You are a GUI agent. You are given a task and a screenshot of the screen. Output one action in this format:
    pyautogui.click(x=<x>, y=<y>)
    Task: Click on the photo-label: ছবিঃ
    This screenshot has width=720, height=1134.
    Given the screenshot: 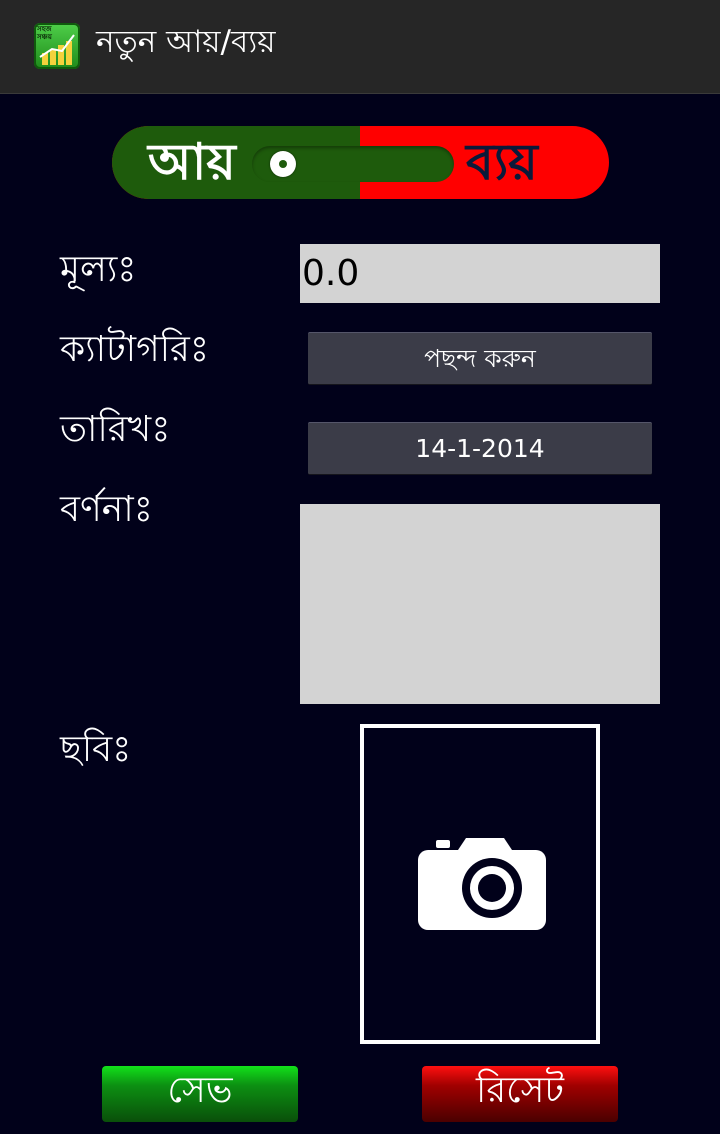 What is the action you would take?
    pyautogui.click(x=96, y=749)
    